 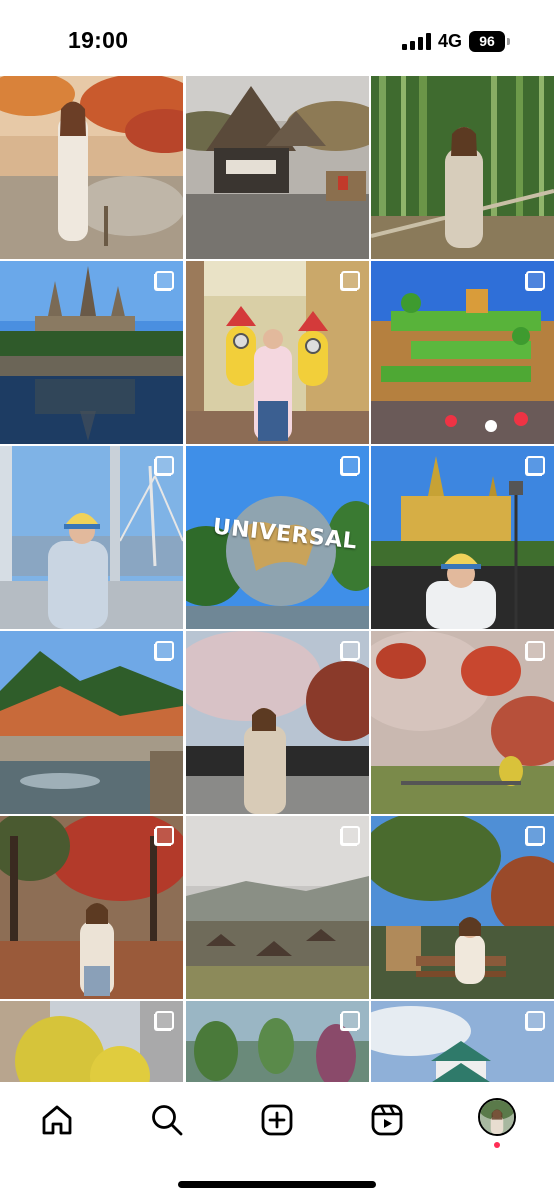 I want to click on status-time: 19:00, so click(x=98, y=40).